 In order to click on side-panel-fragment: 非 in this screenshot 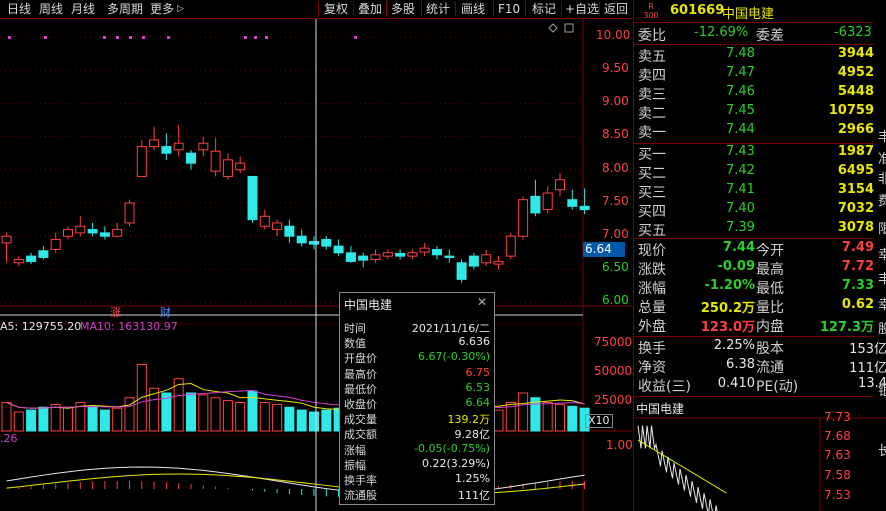, I will do `click(882, 179)`.